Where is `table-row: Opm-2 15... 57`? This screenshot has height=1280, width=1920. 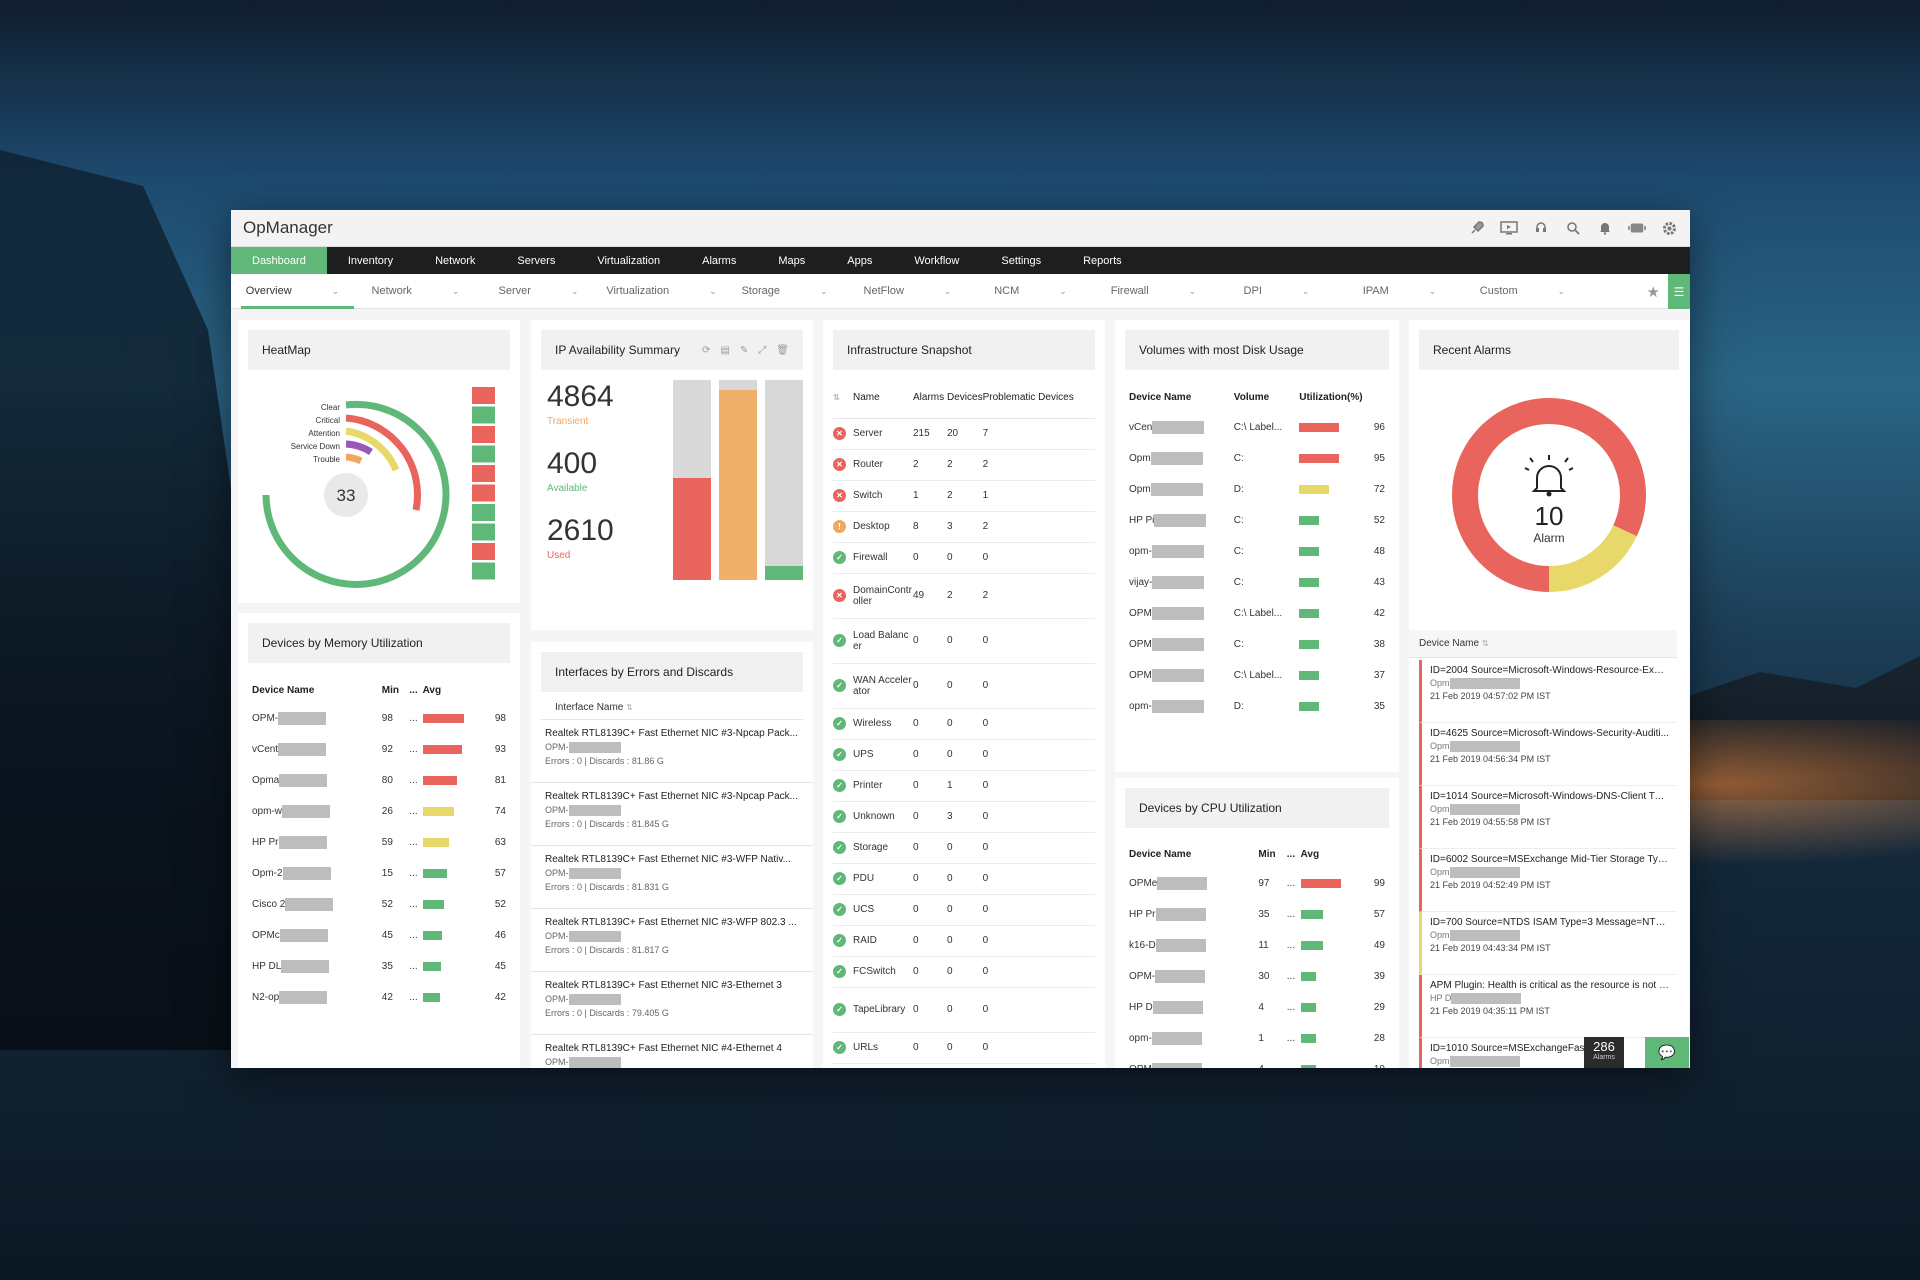
table-row: Opm-2 15... 57 is located at coordinates (379, 873).